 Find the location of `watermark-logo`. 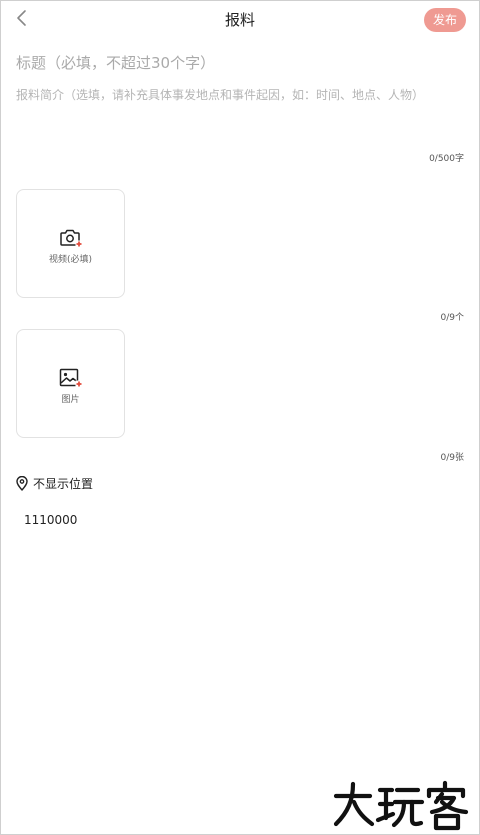

watermark-logo is located at coordinates (401, 805).